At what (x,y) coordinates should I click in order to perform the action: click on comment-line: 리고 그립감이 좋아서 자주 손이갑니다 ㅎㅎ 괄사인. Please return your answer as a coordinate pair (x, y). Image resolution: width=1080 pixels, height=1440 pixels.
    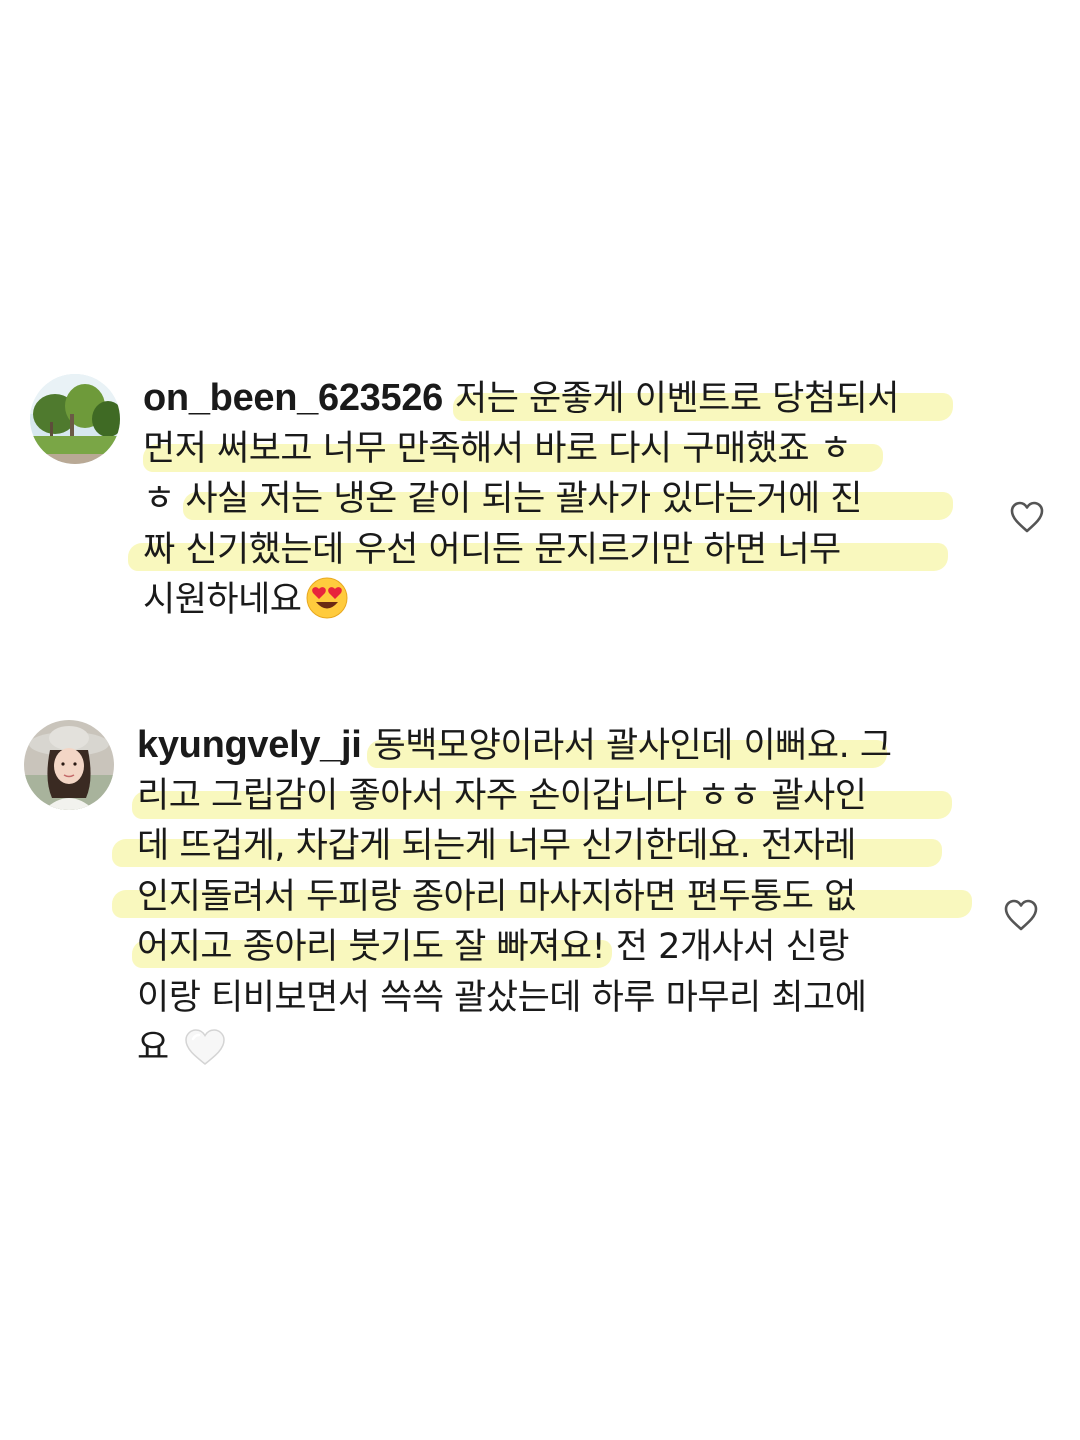
    Looking at the image, I should click on (549, 796).